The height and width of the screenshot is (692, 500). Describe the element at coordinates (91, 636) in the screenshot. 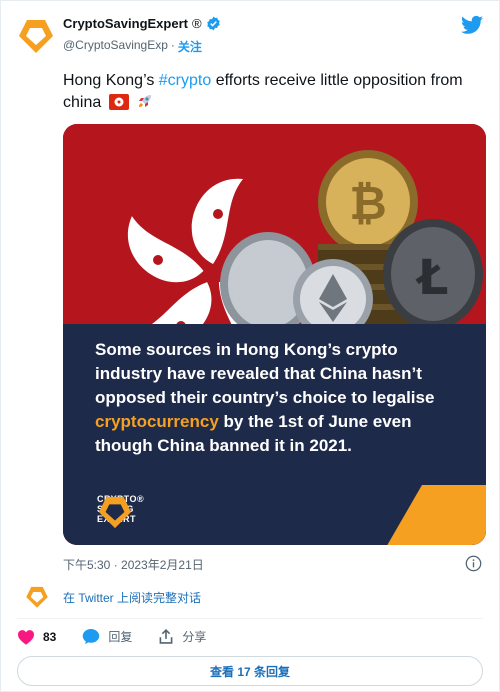

I see `reply-bubble-icon` at that location.